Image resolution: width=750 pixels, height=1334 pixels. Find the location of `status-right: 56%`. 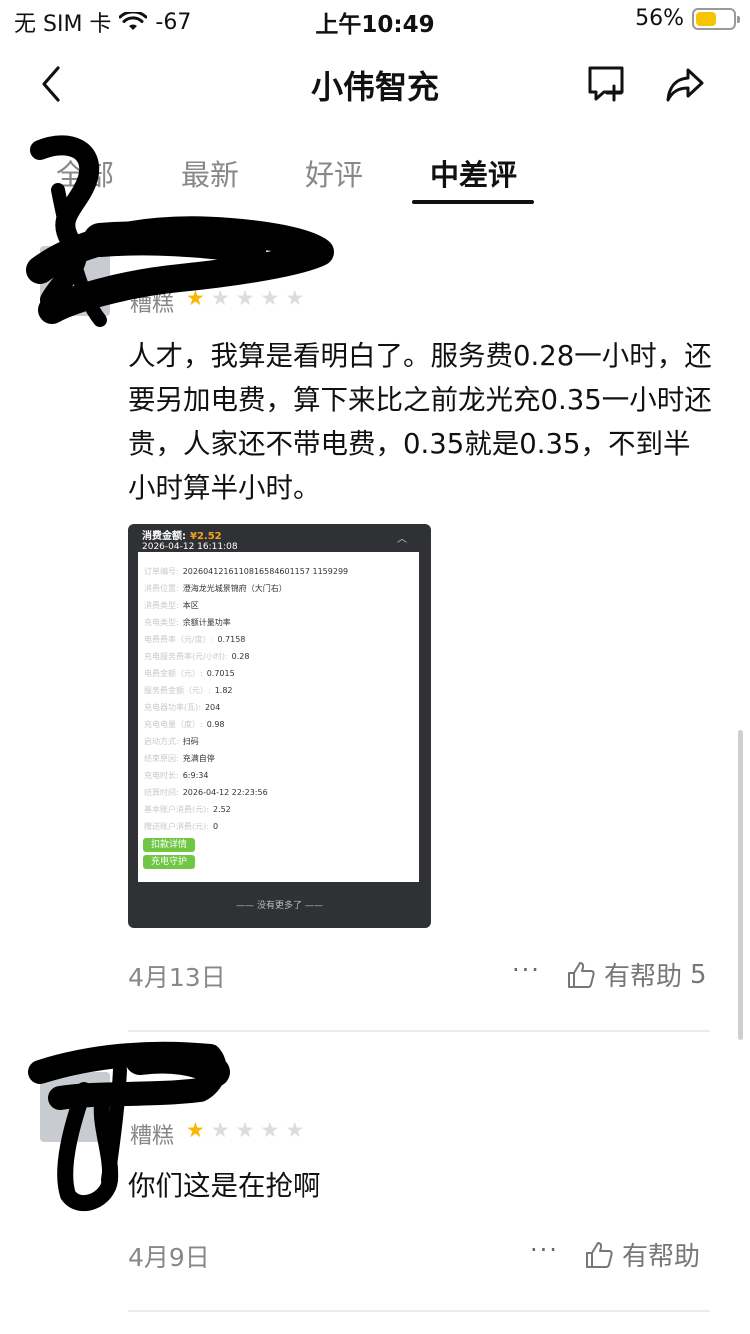

status-right: 56% is located at coordinates (687, 18).